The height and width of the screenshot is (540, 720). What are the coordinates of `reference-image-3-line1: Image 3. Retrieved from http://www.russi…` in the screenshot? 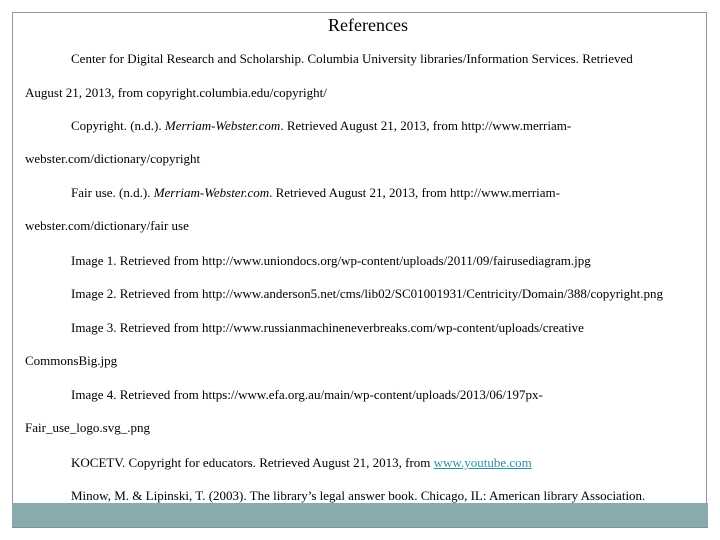 It's located at (327, 327).